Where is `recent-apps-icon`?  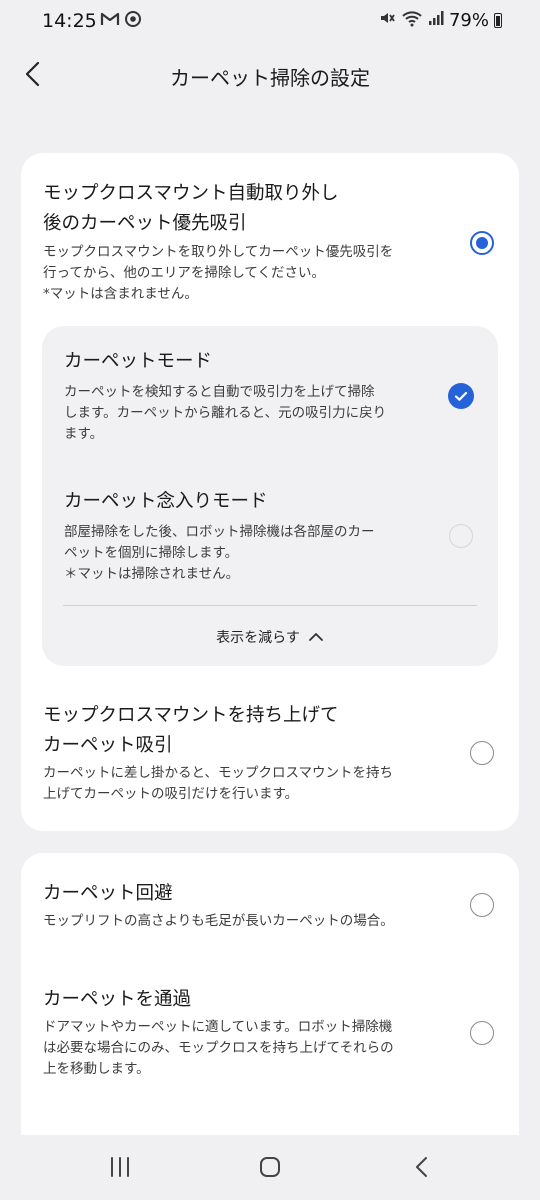
recent-apps-icon is located at coordinates (120, 1167).